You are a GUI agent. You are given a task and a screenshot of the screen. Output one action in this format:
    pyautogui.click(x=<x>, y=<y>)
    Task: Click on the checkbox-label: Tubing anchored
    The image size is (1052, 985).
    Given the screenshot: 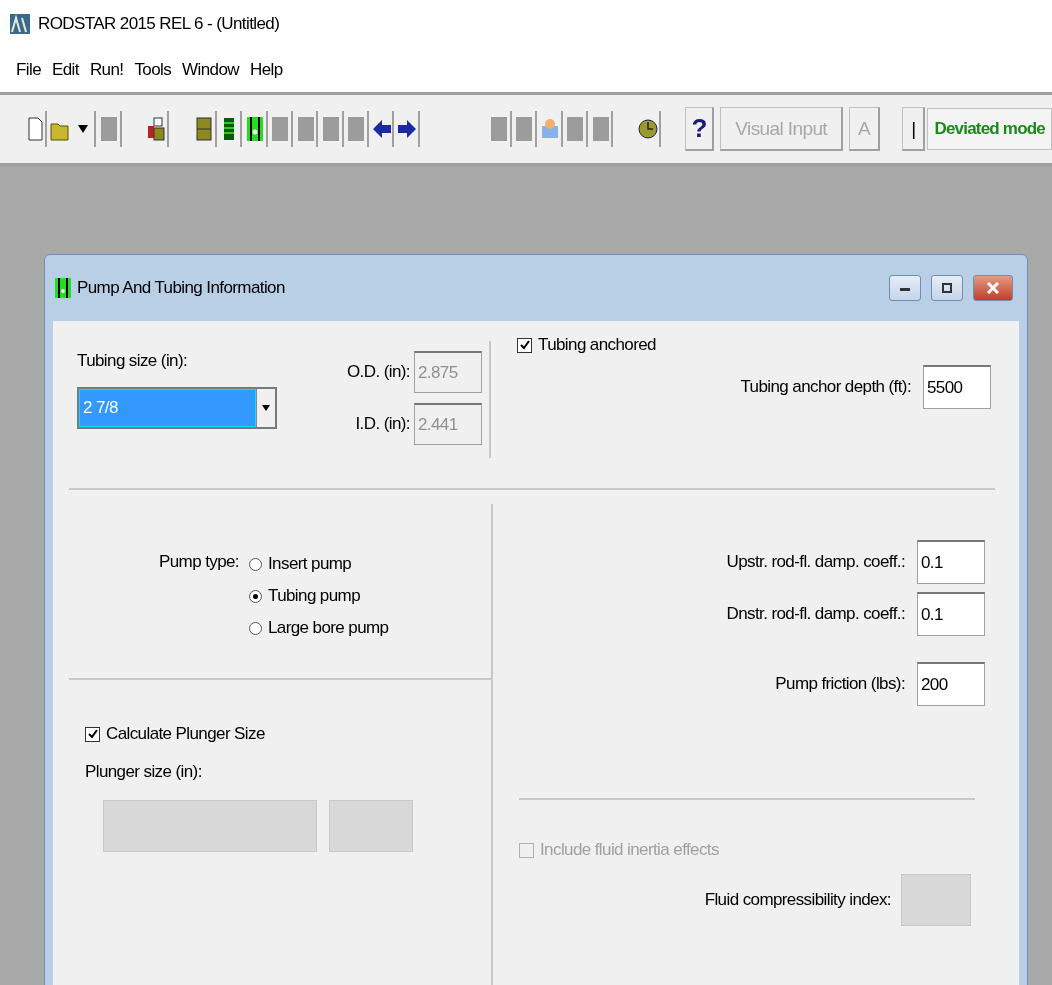 What is the action you would take?
    pyautogui.click(x=597, y=345)
    